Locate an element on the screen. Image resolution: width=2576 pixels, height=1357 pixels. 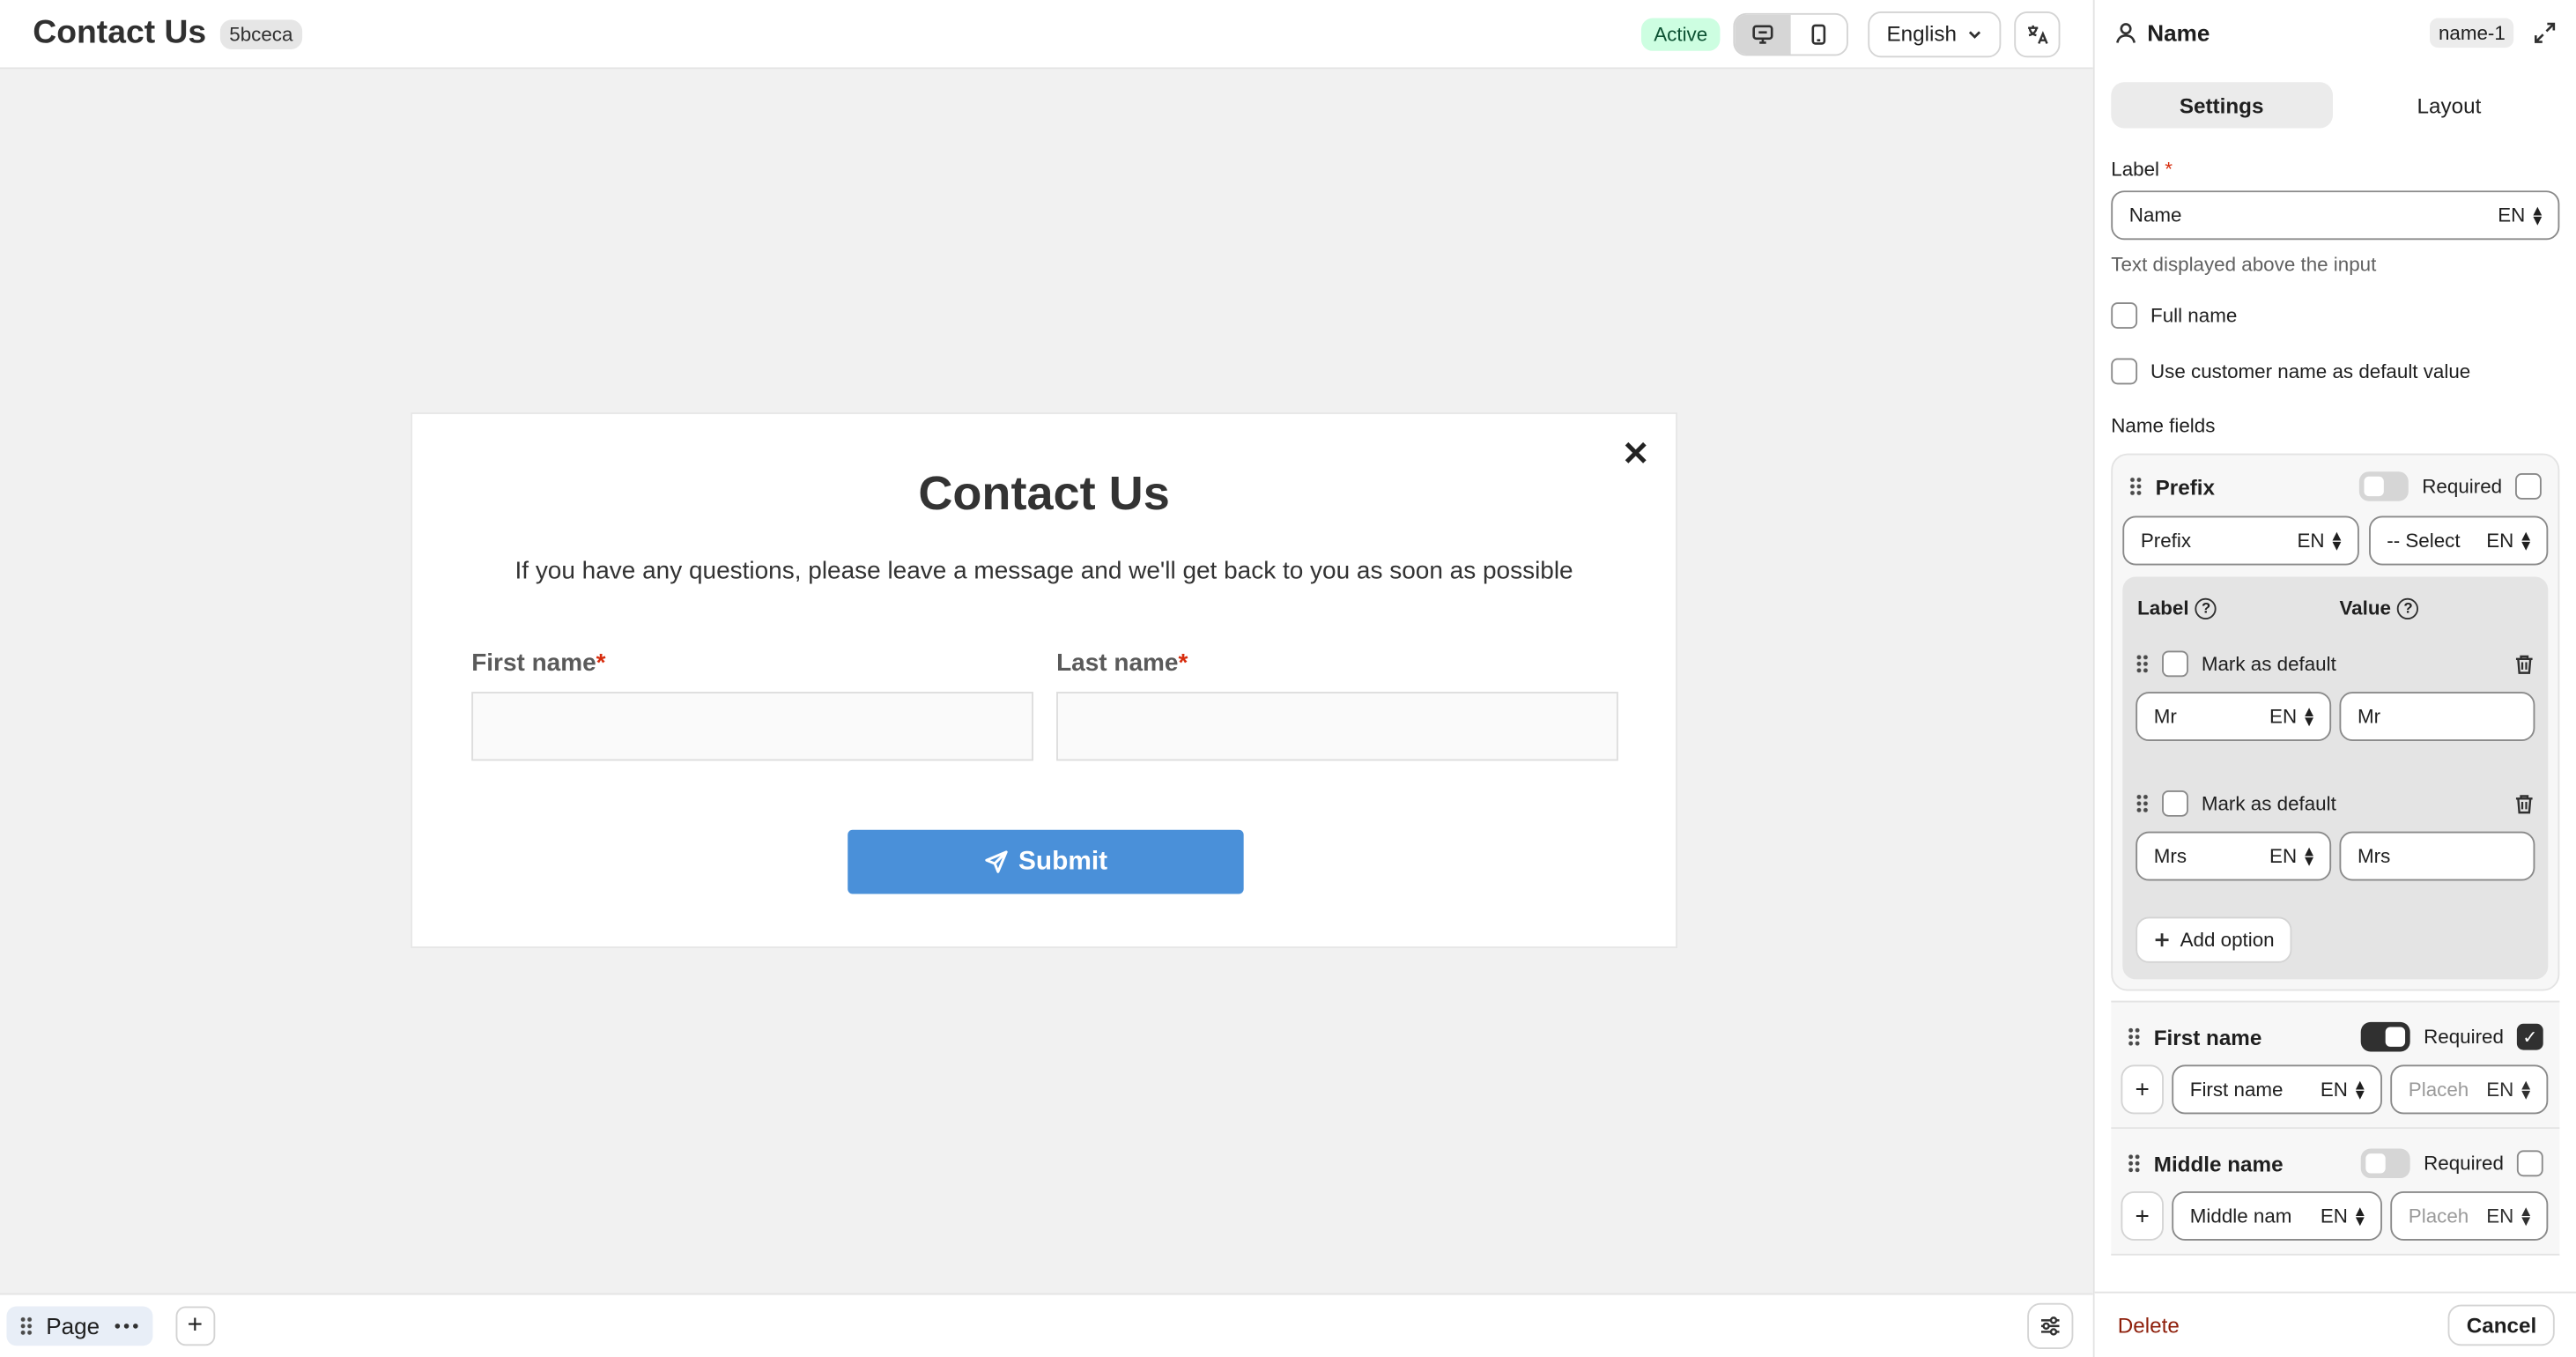
option-value-value: Mr is located at coordinates (2369, 716).